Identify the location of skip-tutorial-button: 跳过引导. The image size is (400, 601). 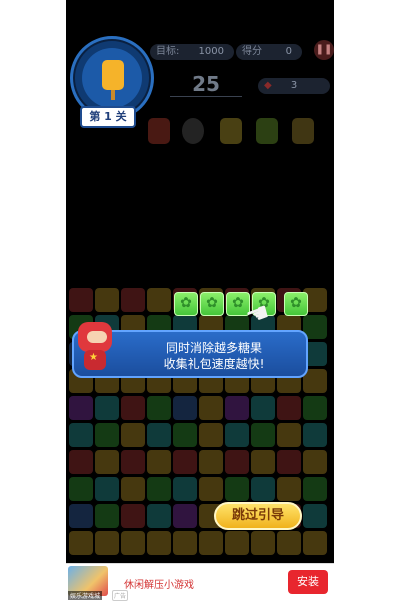
(258, 516).